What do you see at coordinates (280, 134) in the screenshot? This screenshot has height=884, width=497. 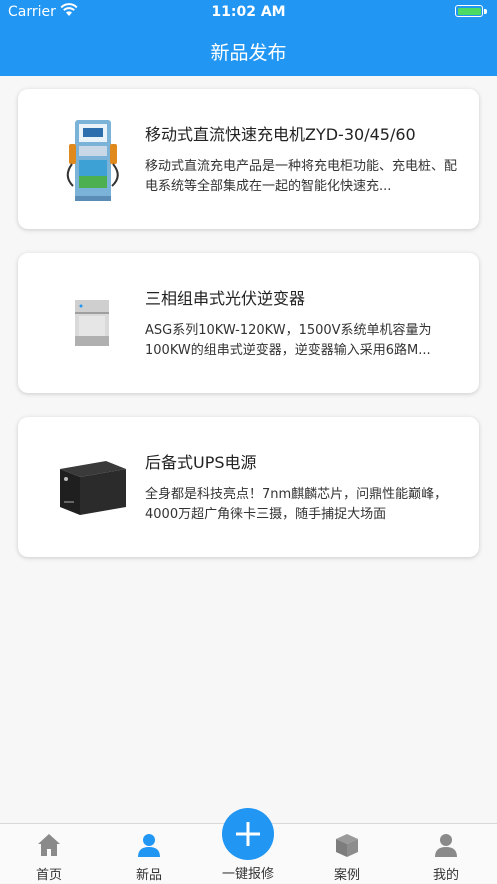 I see `product-title: 移动式直流快速充电机ZYD-30/45/60` at bounding box center [280, 134].